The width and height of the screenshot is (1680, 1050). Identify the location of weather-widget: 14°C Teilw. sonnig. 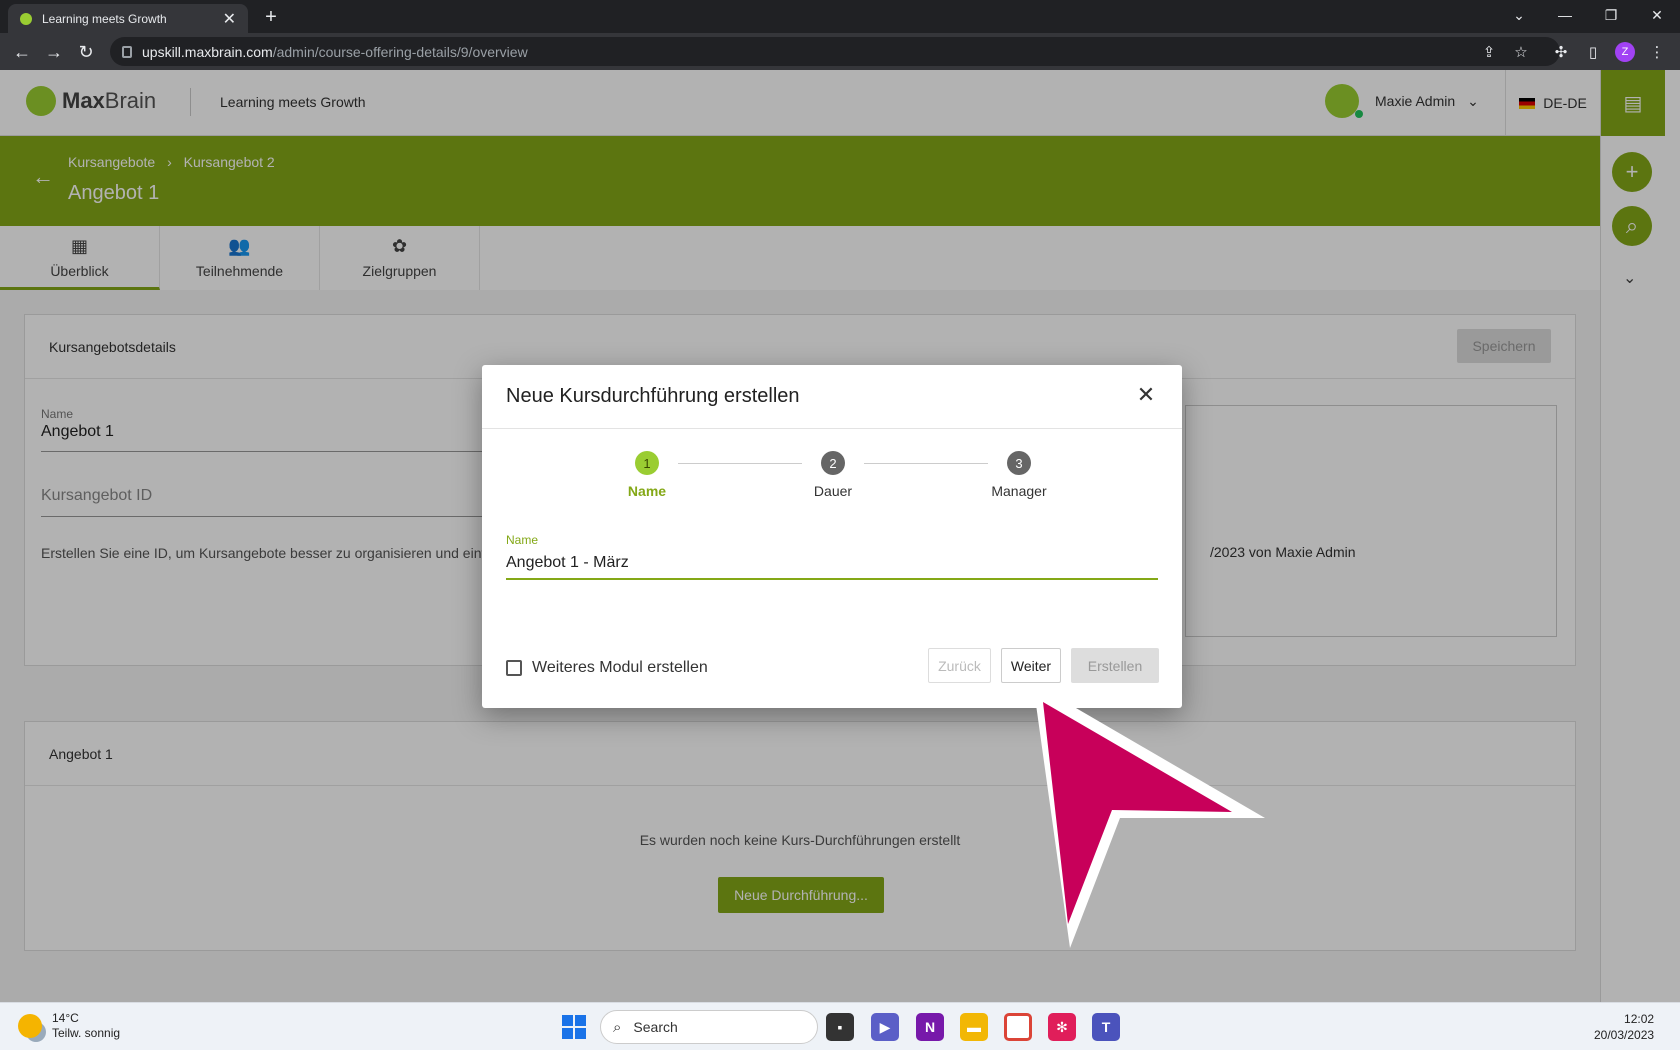
(69, 1026).